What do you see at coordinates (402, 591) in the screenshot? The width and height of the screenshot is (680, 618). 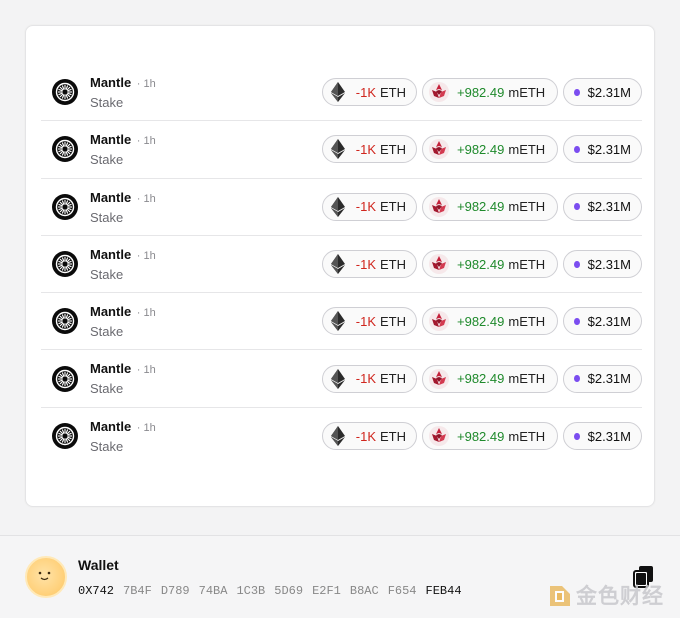 I see `address-group: F654` at bounding box center [402, 591].